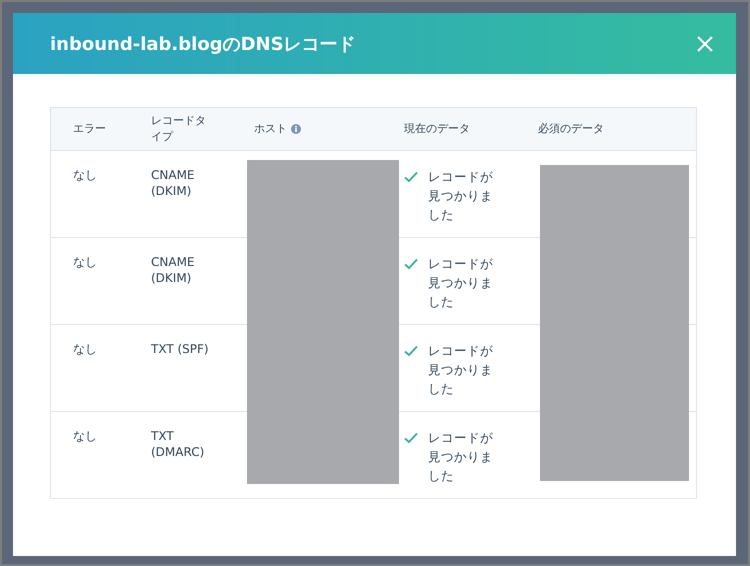  What do you see at coordinates (178, 444) in the screenshot?
I see `record-type-cell-text: TXT (DMARC)` at bounding box center [178, 444].